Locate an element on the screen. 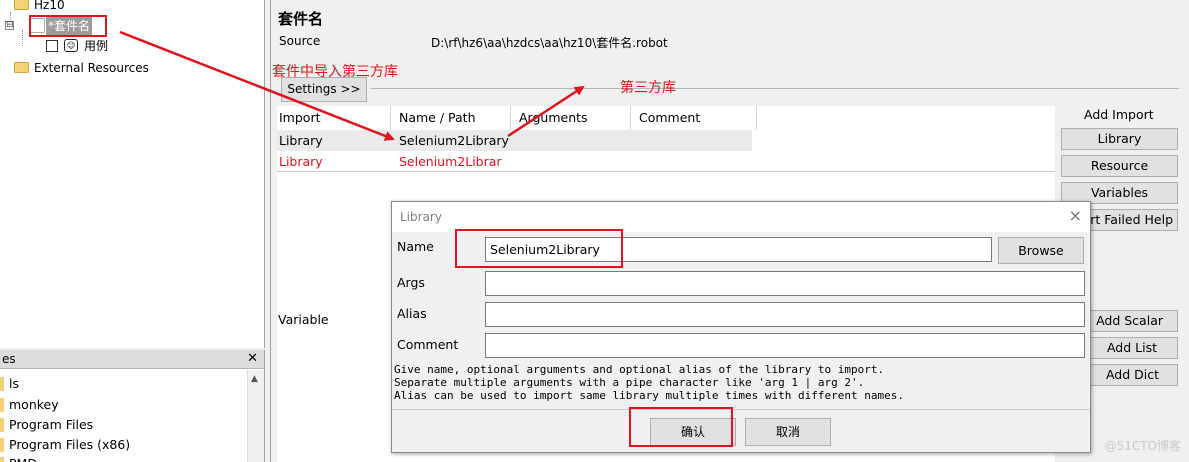 This screenshot has height=462, width=1189. tree-item-label: 用例 is located at coordinates (96, 46).